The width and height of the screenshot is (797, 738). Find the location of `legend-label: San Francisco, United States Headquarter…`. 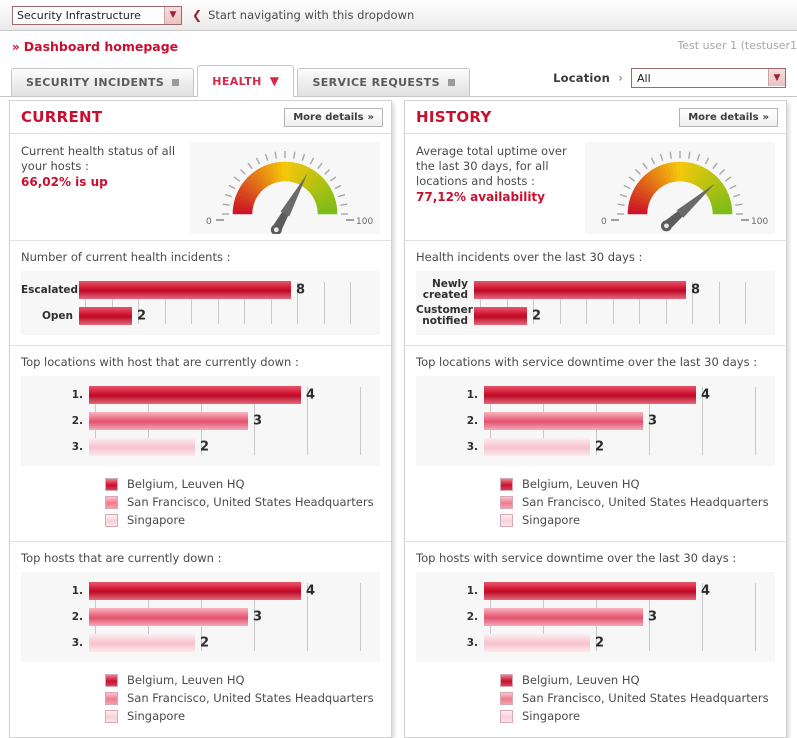

legend-label: San Francisco, United States Headquarter… is located at coordinates (645, 698).